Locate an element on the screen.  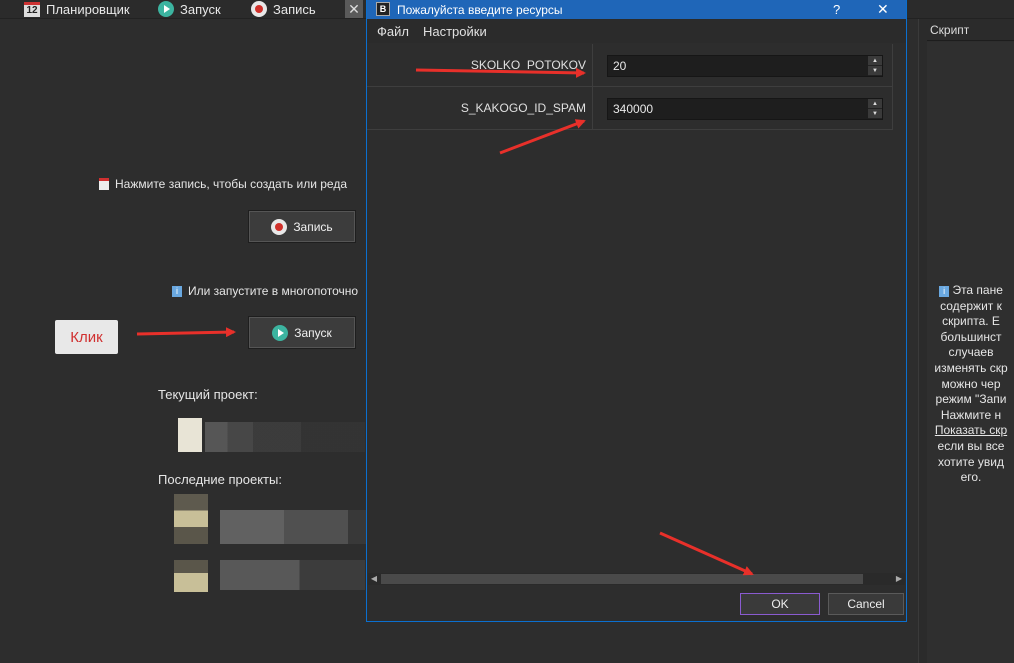
arrow-to-run is located at coordinates (186, 332).